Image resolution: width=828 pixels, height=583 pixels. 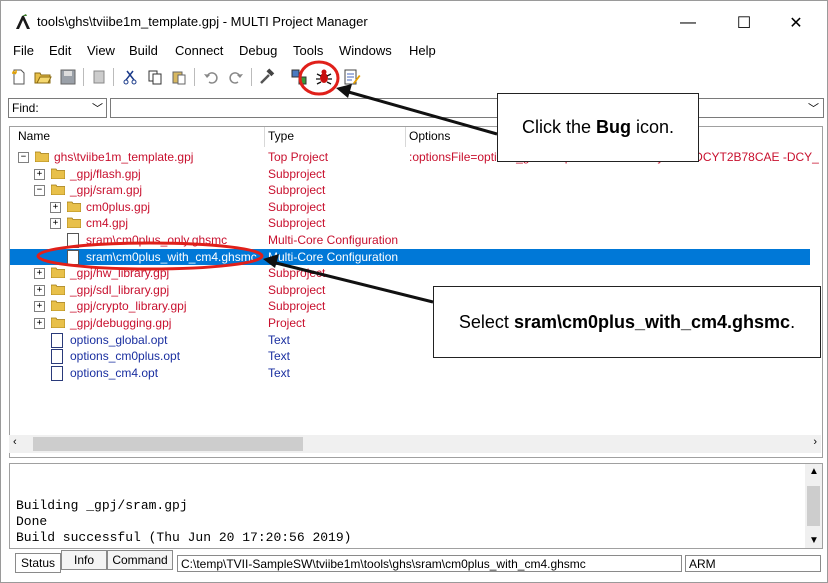 I want to click on tab-status: Status, so click(x=38, y=563).